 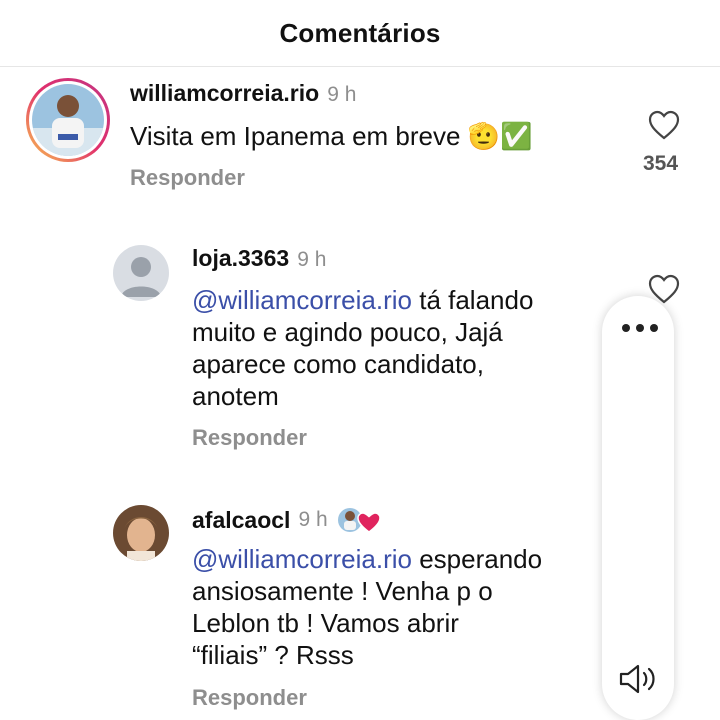 What do you see at coordinates (338, 364) in the screenshot?
I see `comment-text-line: aparece como candidato,` at bounding box center [338, 364].